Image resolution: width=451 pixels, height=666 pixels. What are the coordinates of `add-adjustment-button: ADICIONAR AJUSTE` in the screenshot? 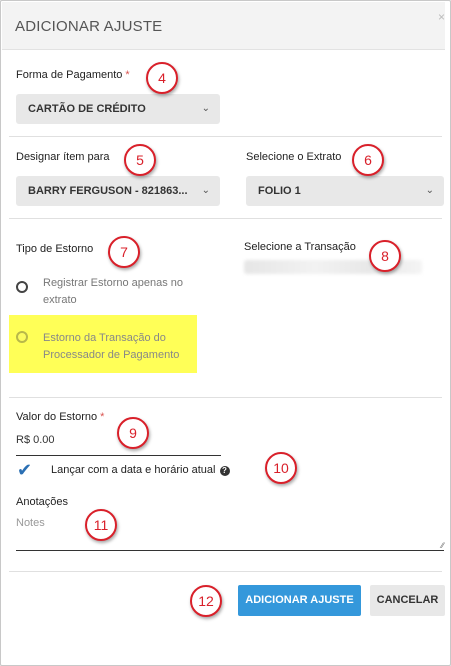 It's located at (299, 600).